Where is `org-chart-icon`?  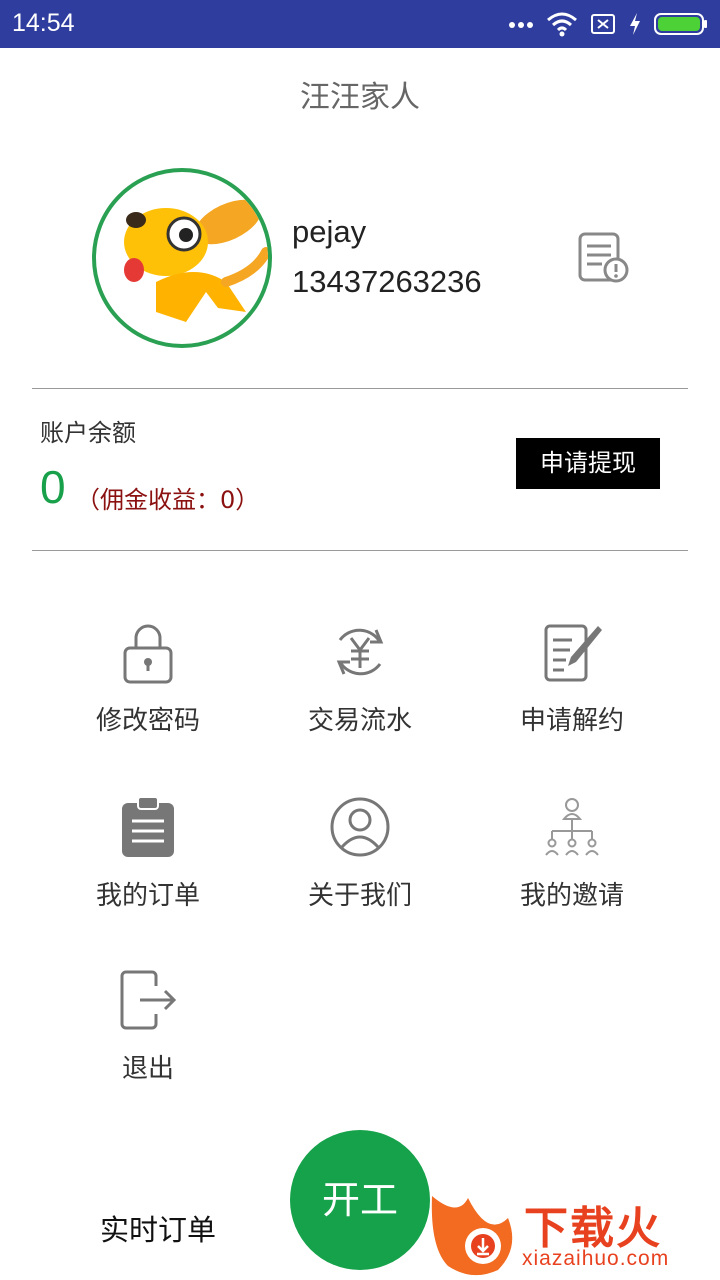 org-chart-icon is located at coordinates (572, 827).